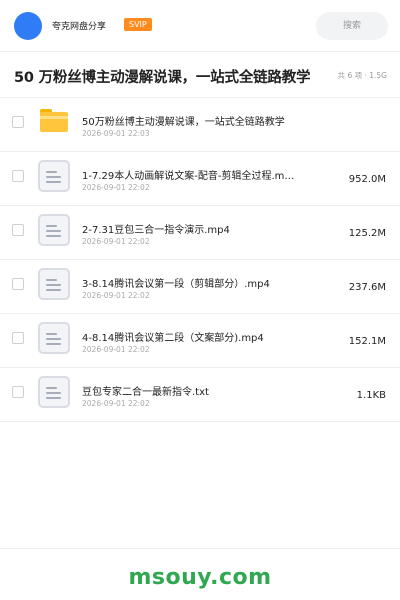 The width and height of the screenshot is (400, 600). I want to click on file-size: 152.1M, so click(367, 341).